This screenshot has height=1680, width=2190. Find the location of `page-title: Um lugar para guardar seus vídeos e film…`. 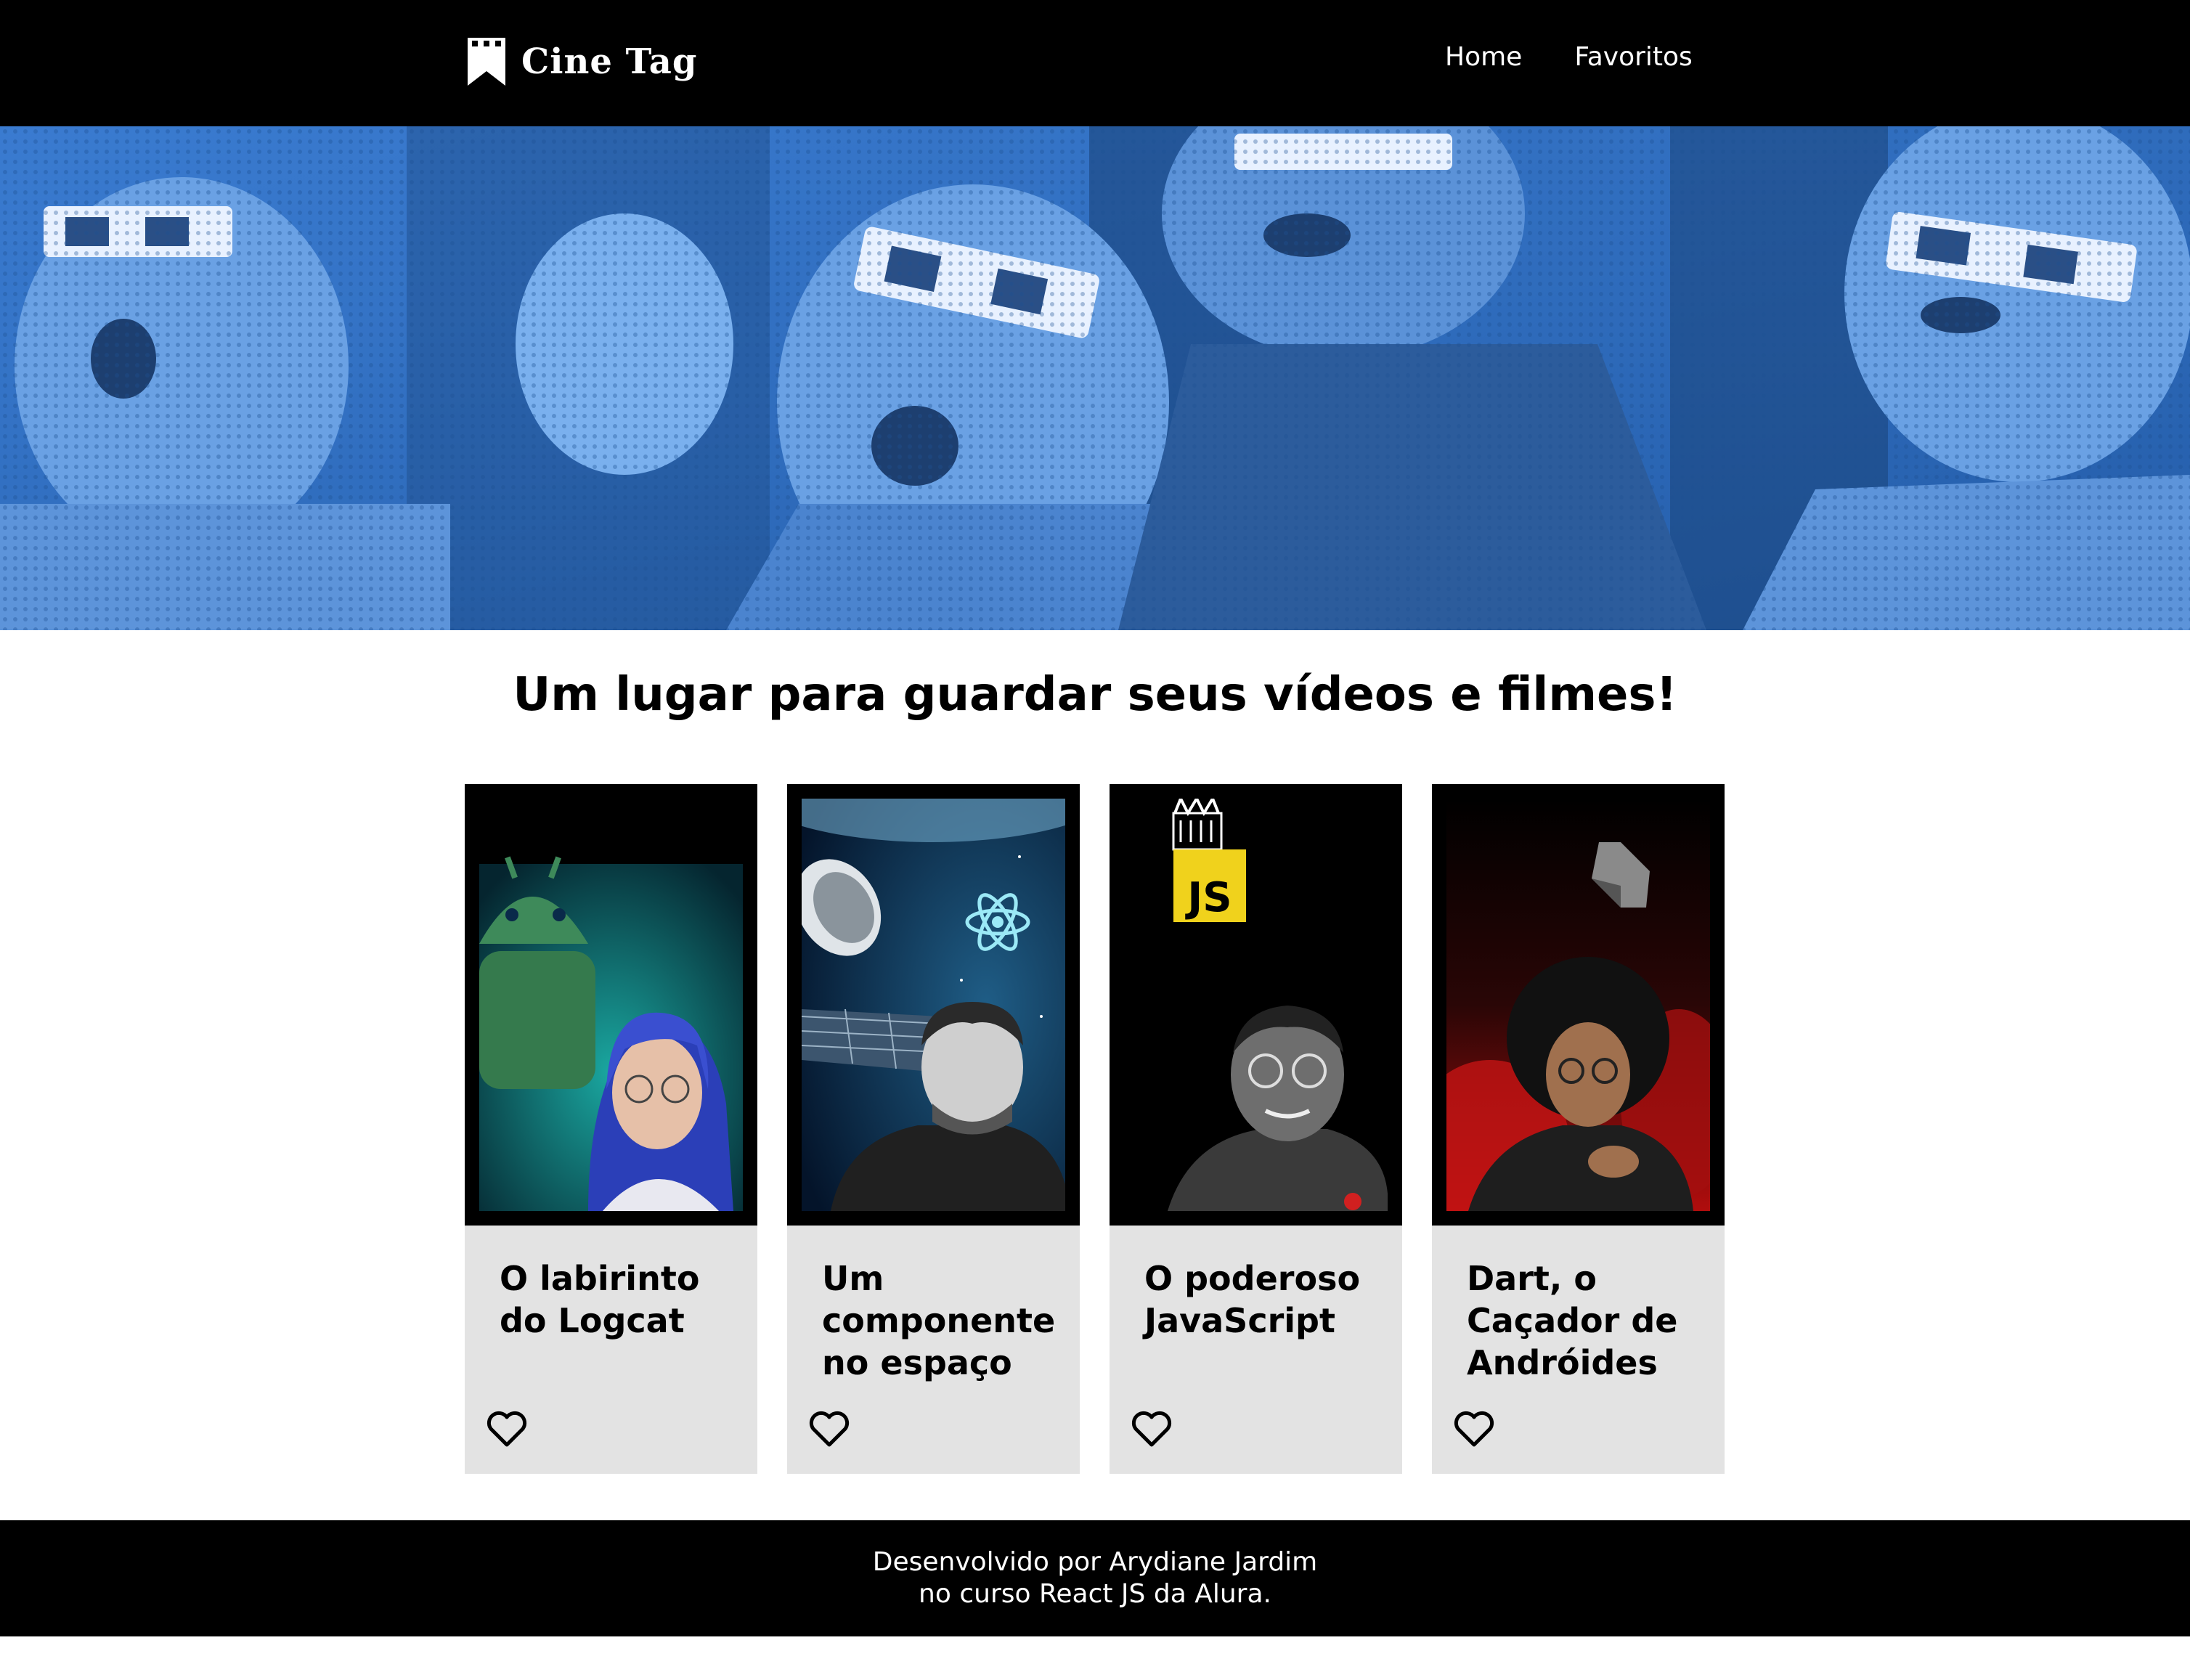

page-title: Um lugar para guardar seus vídeos e film… is located at coordinates (1095, 695).